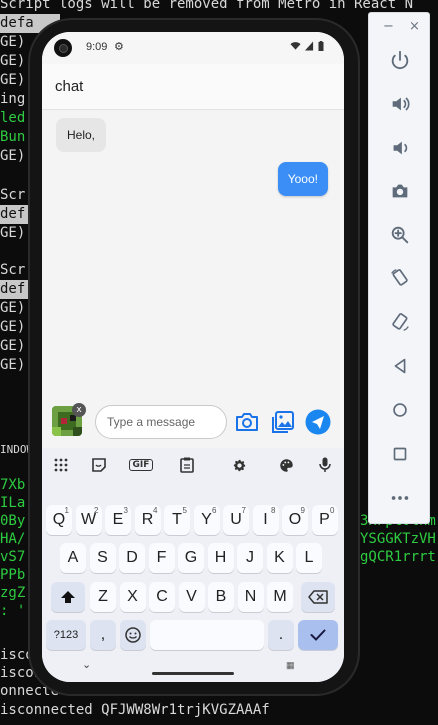 This screenshot has height=725, width=438. Describe the element at coordinates (81, 135) in the screenshot. I see `message-bubble-incoming: Helo,` at that location.